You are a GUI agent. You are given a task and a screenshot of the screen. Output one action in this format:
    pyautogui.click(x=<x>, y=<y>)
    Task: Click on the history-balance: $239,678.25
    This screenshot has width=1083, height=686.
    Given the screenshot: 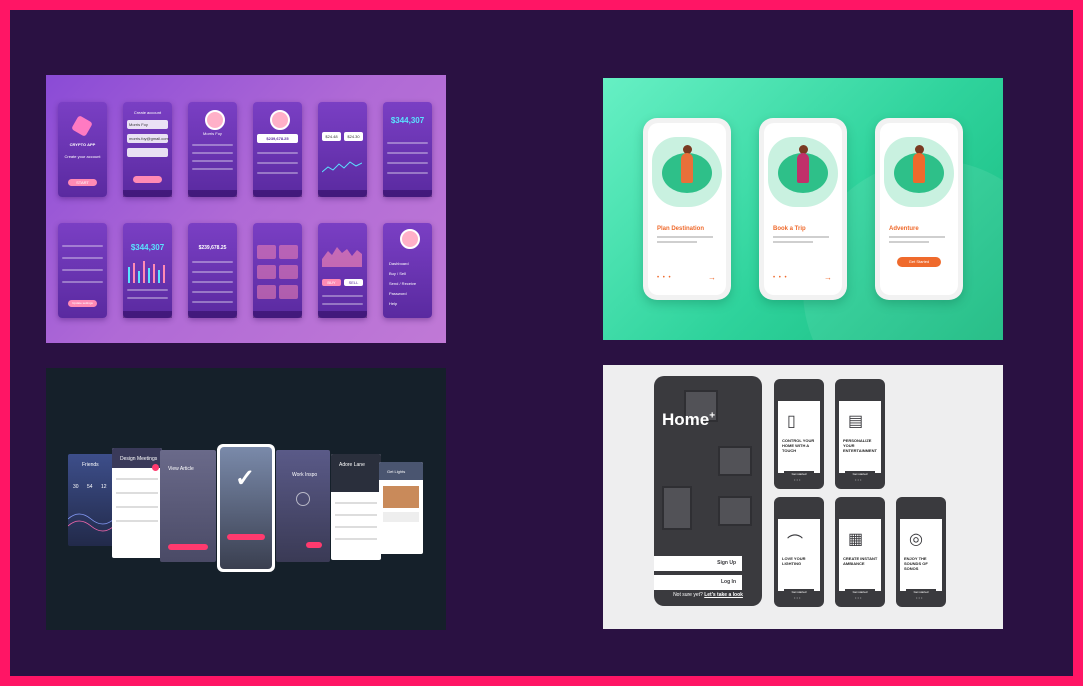 What is the action you would take?
    pyautogui.click(x=212, y=248)
    